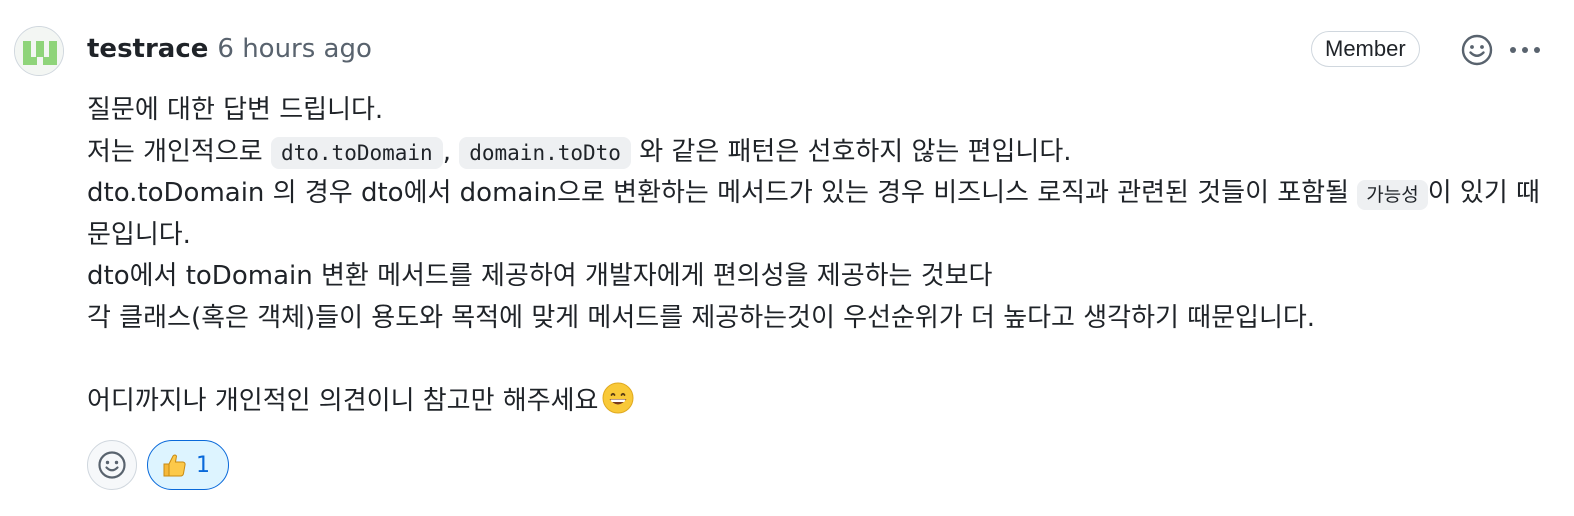  What do you see at coordinates (294, 49) in the screenshot?
I see `comment-timestamp: 6 hours ago` at bounding box center [294, 49].